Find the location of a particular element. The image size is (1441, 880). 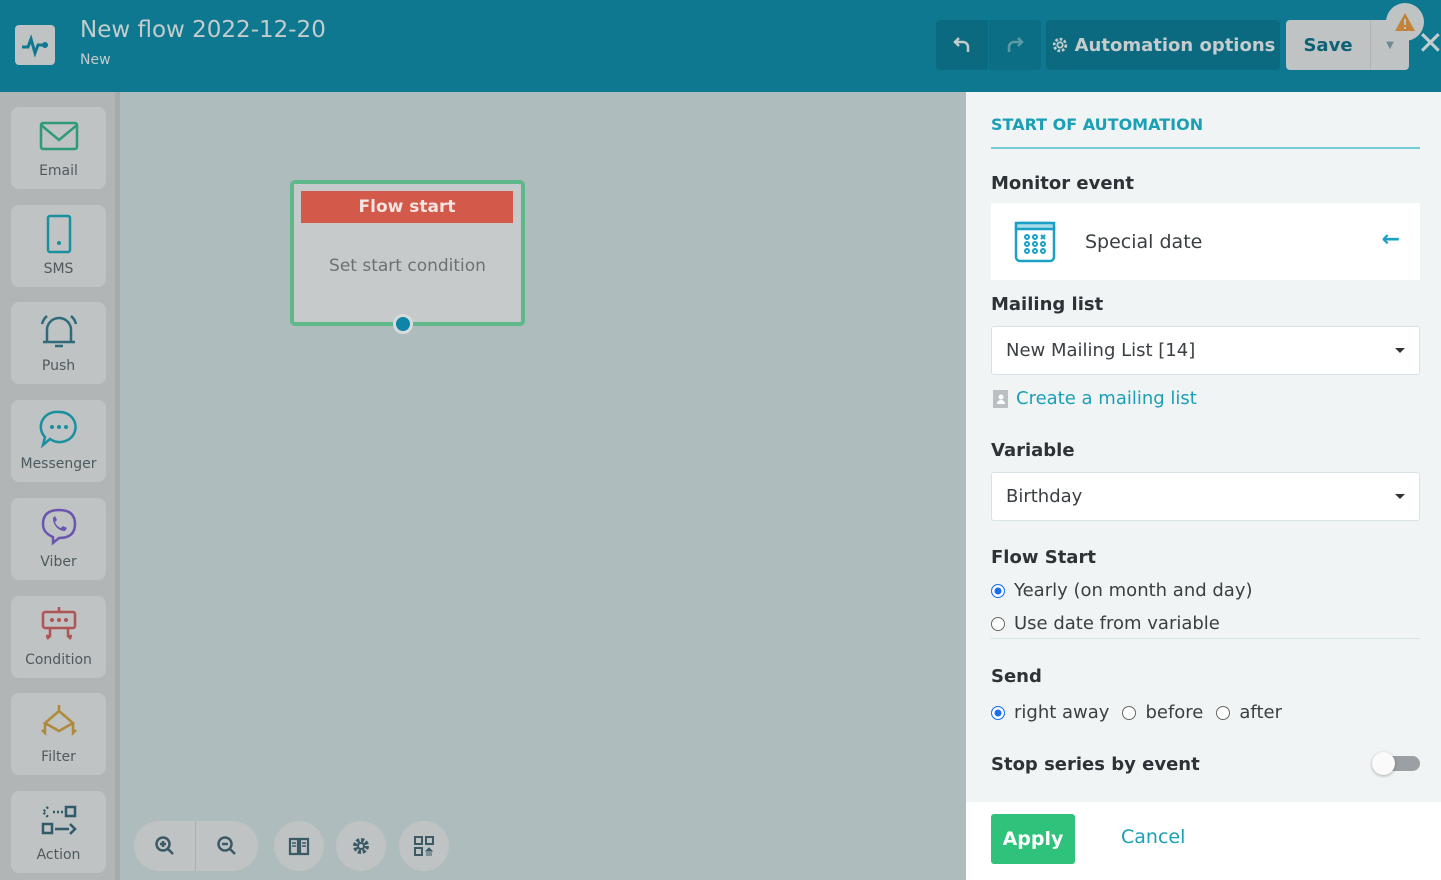

automation-options-label: Automation options is located at coordinates (1175, 45).